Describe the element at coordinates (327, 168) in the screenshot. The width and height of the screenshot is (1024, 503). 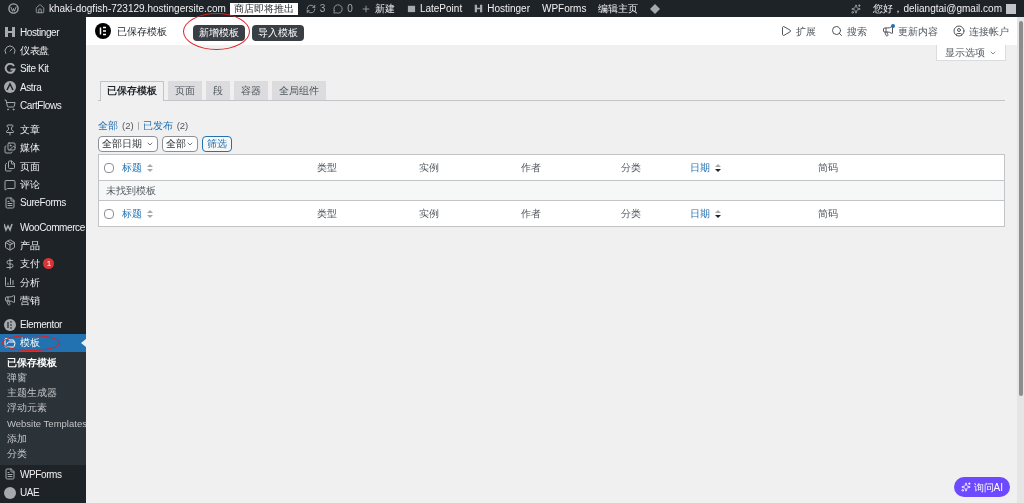
I see `column-header: 类型` at that location.